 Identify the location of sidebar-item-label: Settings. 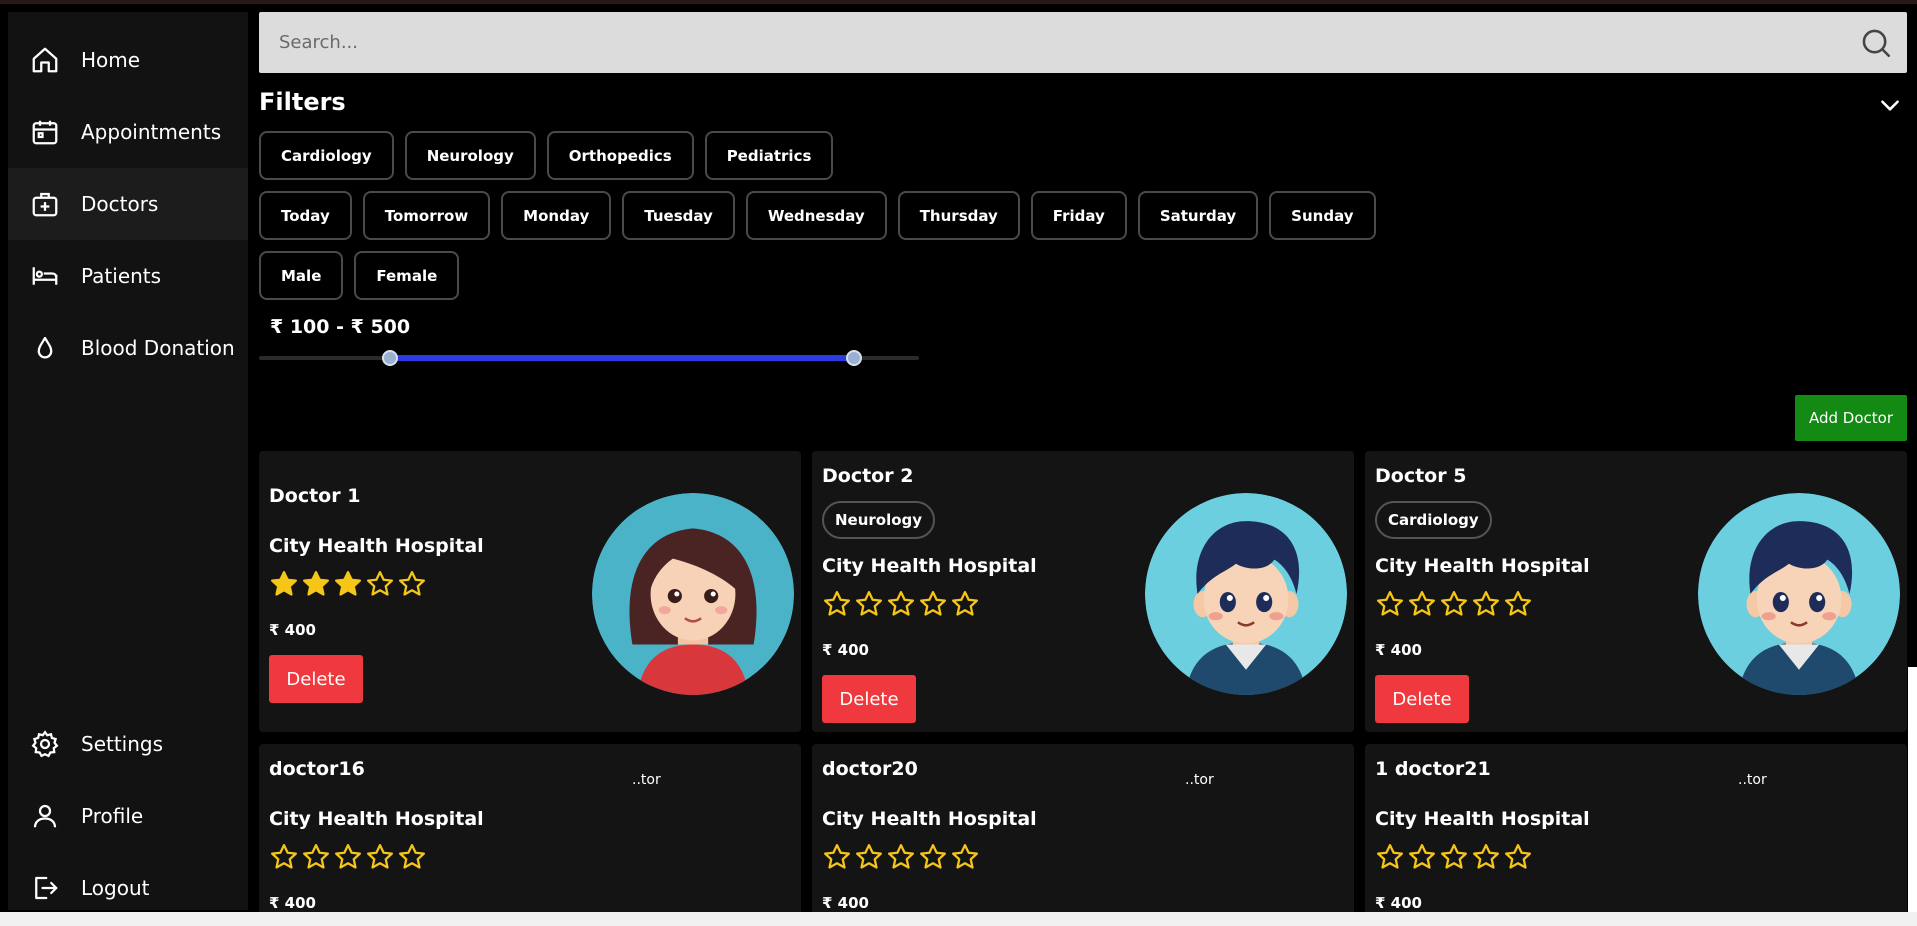
(122, 744).